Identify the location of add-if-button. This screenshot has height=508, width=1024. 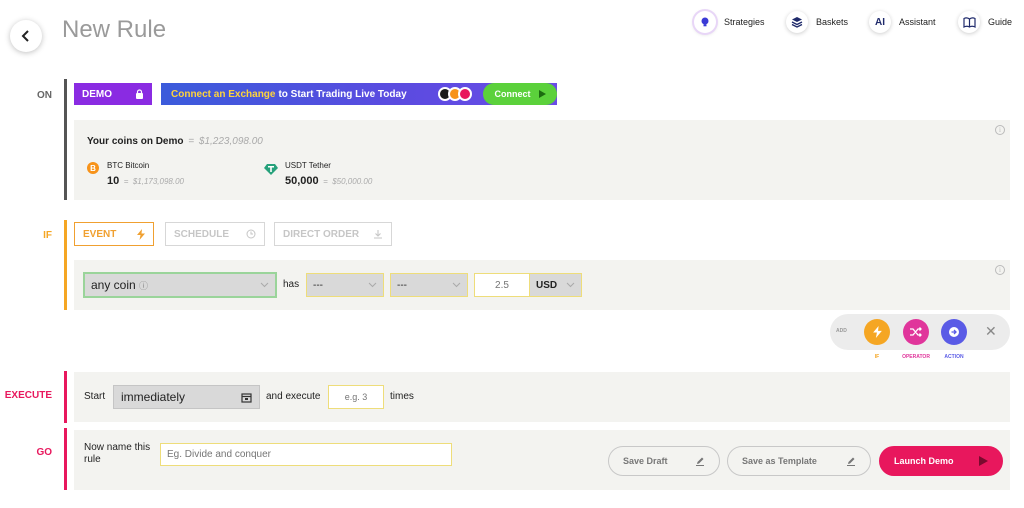
(877, 332).